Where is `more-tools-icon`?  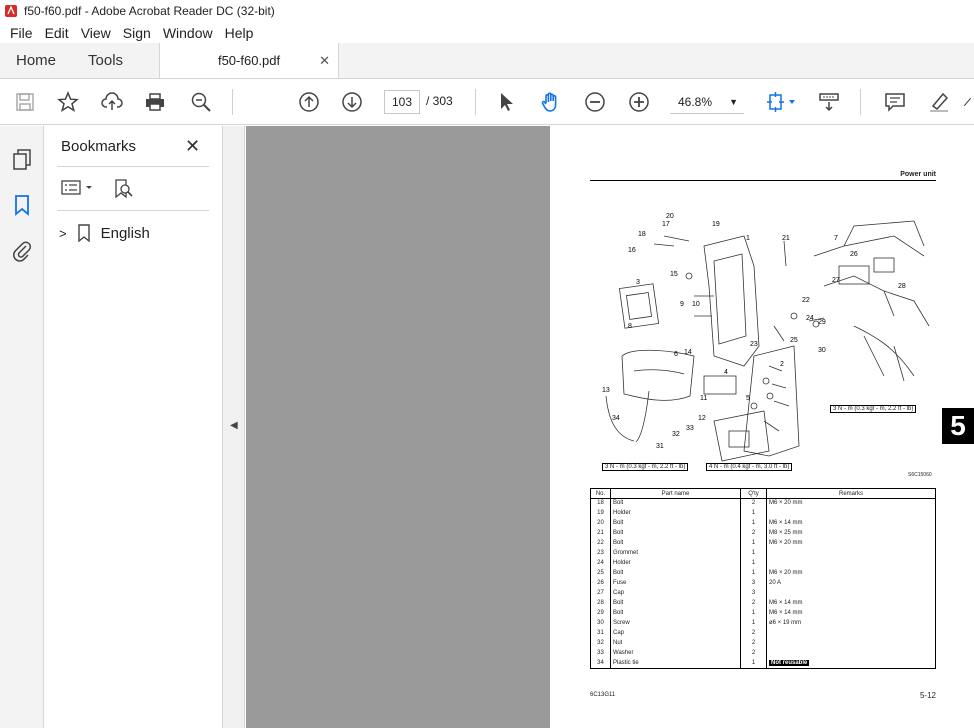
more-tools-icon is located at coordinates (968, 102).